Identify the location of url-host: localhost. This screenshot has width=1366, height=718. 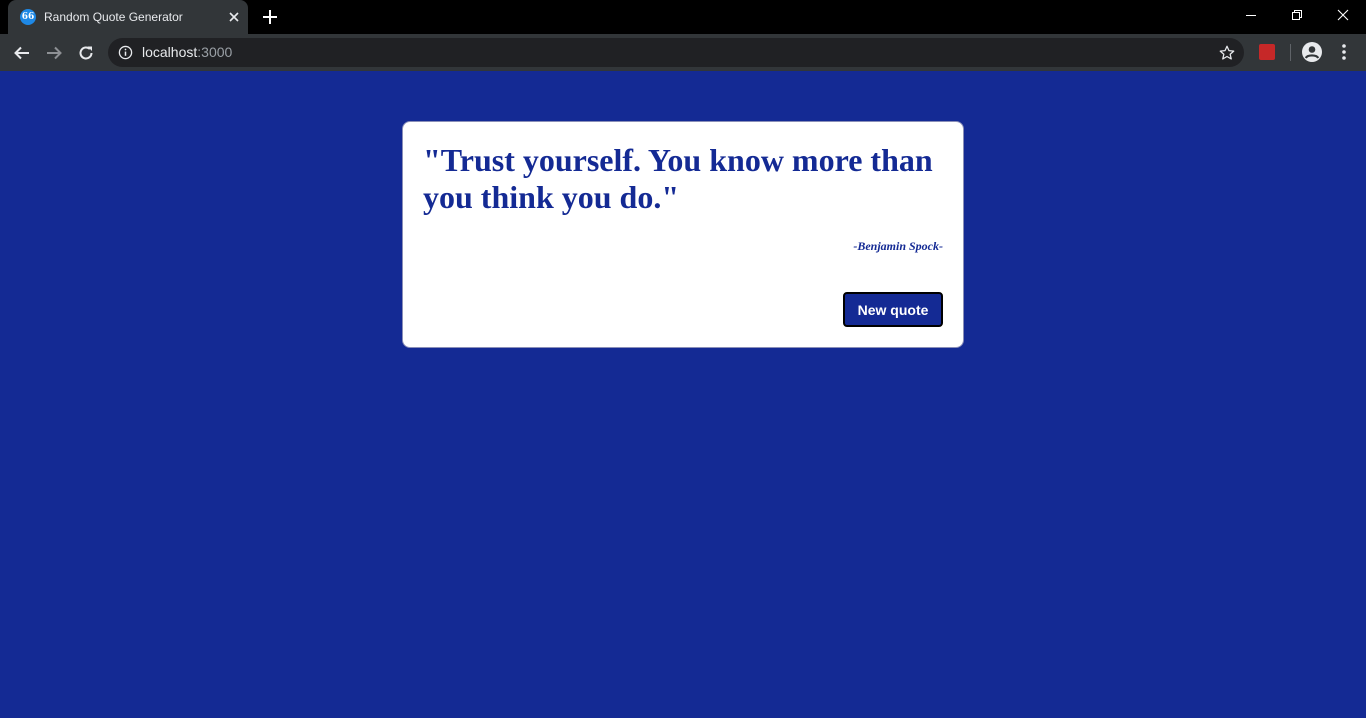
(170, 52).